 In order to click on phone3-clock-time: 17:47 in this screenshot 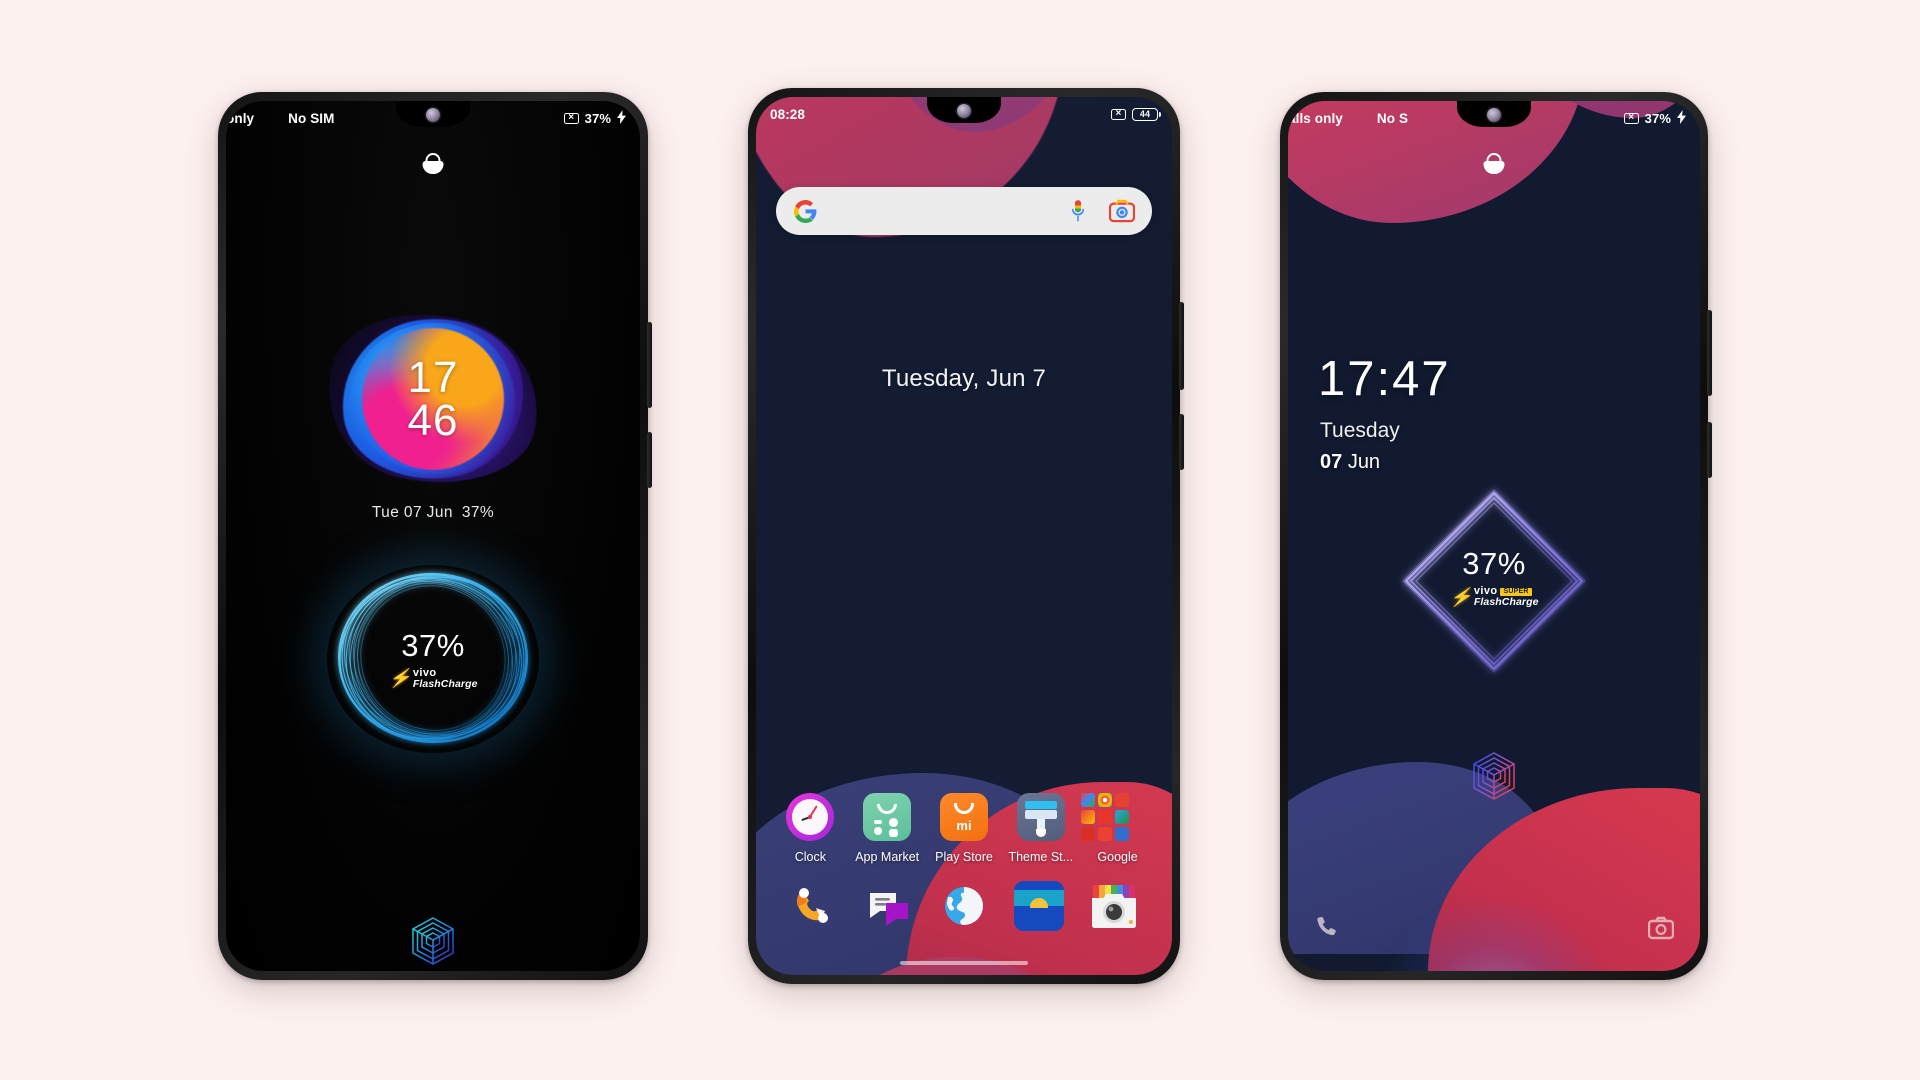, I will do `click(1384, 379)`.